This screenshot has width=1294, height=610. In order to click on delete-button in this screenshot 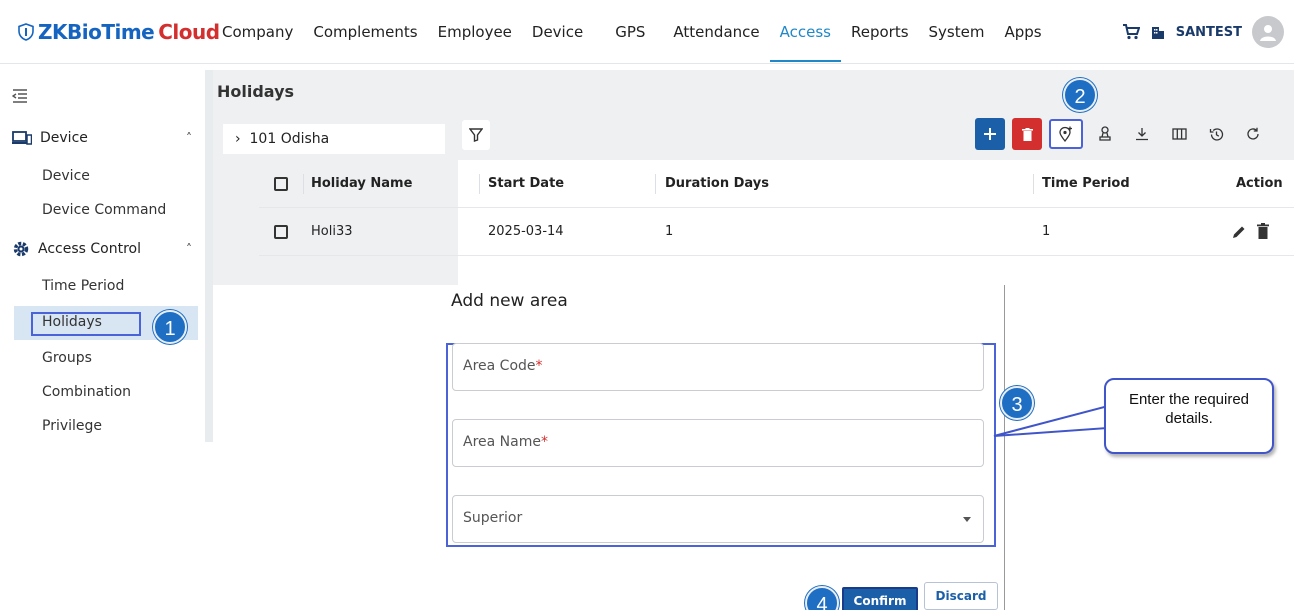, I will do `click(1027, 134)`.